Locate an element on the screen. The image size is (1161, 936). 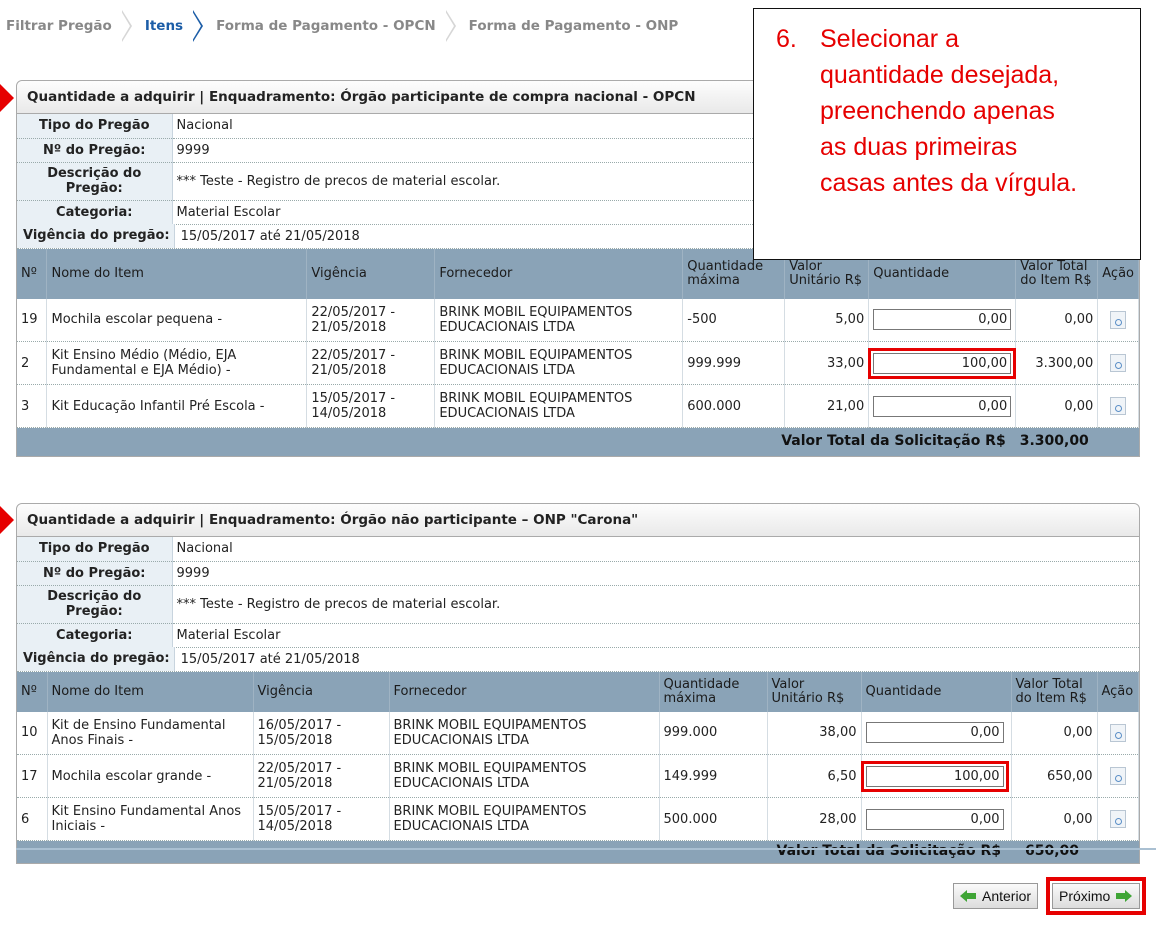
breadcrumb-itens: Itens is located at coordinates (166, 26).